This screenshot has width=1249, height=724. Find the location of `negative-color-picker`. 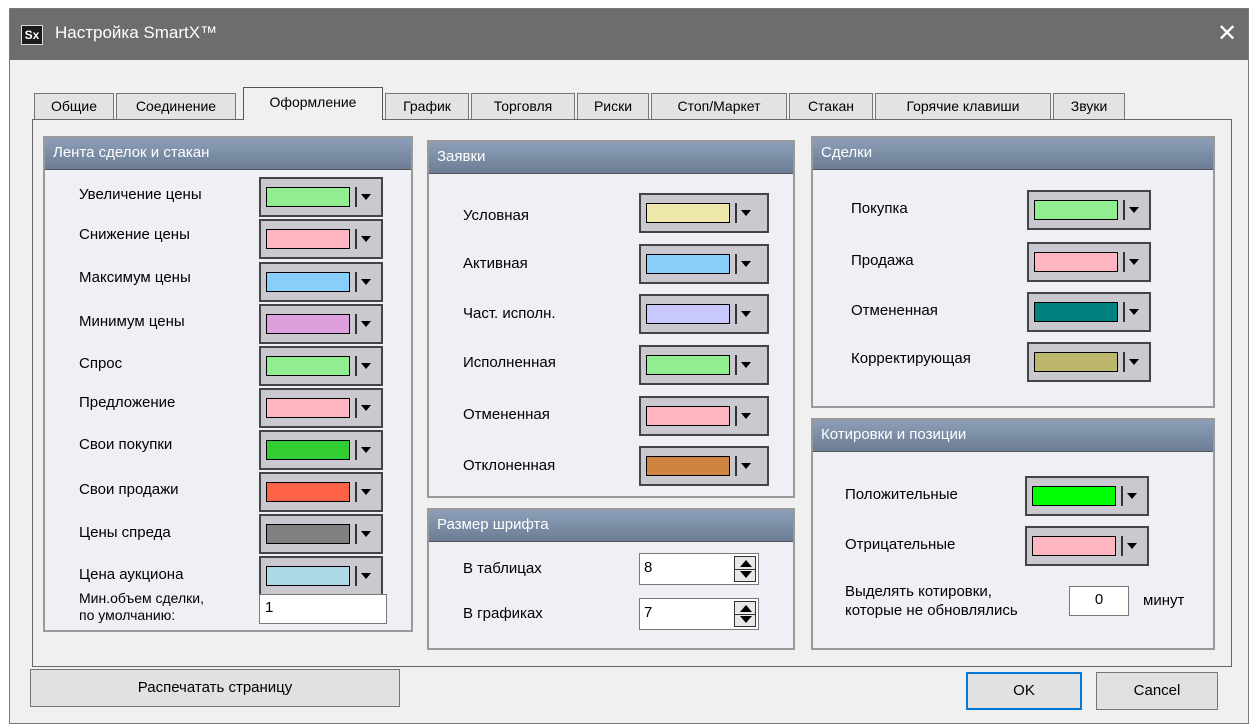

negative-color-picker is located at coordinates (1087, 546).